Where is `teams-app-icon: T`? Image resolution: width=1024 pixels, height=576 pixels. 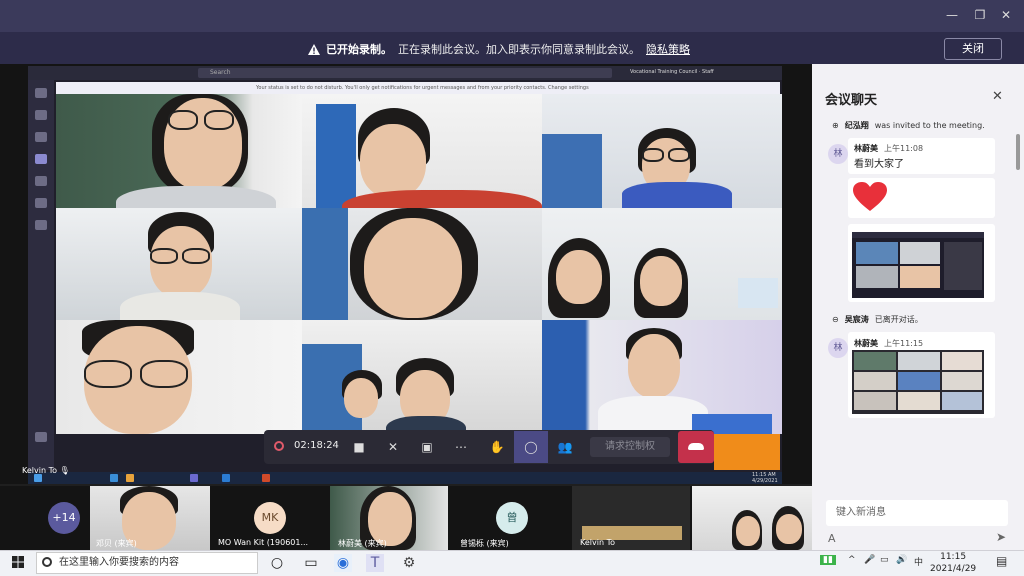
teams-app-icon: T is located at coordinates (375, 563).